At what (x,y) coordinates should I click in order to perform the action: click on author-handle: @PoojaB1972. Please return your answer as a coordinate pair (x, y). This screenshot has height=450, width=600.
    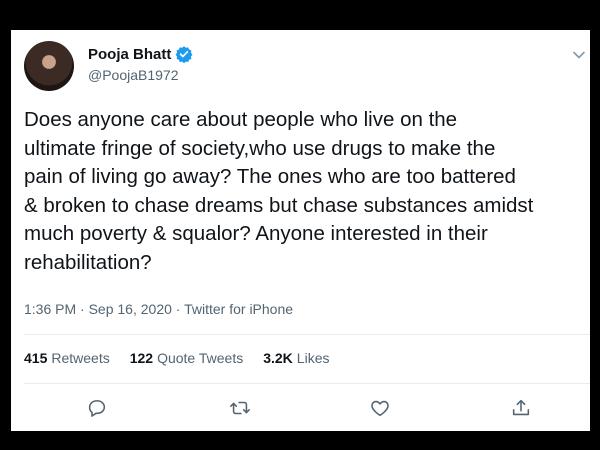
    Looking at the image, I should click on (133, 75).